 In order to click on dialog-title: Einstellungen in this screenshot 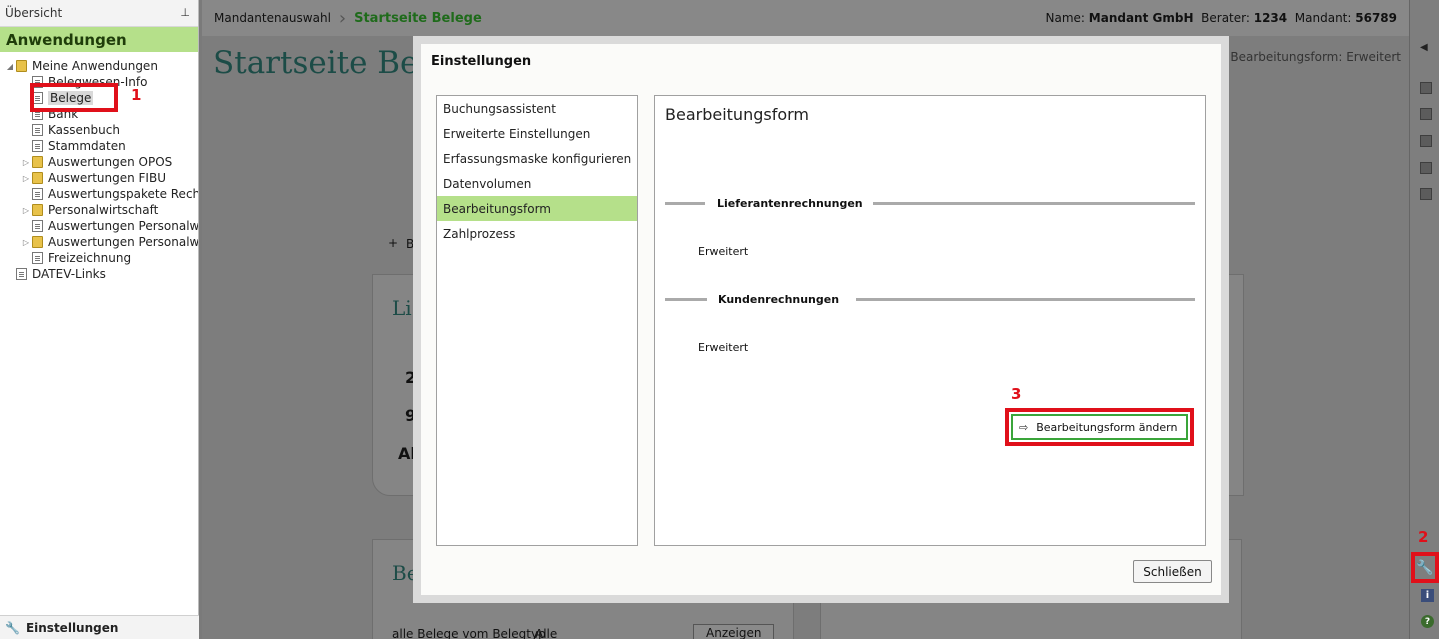, I will do `click(481, 61)`.